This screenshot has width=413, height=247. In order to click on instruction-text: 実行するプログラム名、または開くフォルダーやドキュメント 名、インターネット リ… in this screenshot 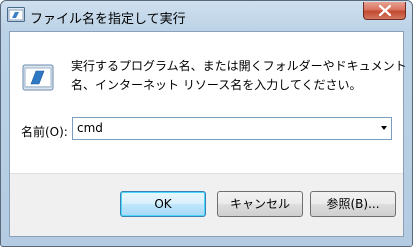, I will do `click(239, 76)`.